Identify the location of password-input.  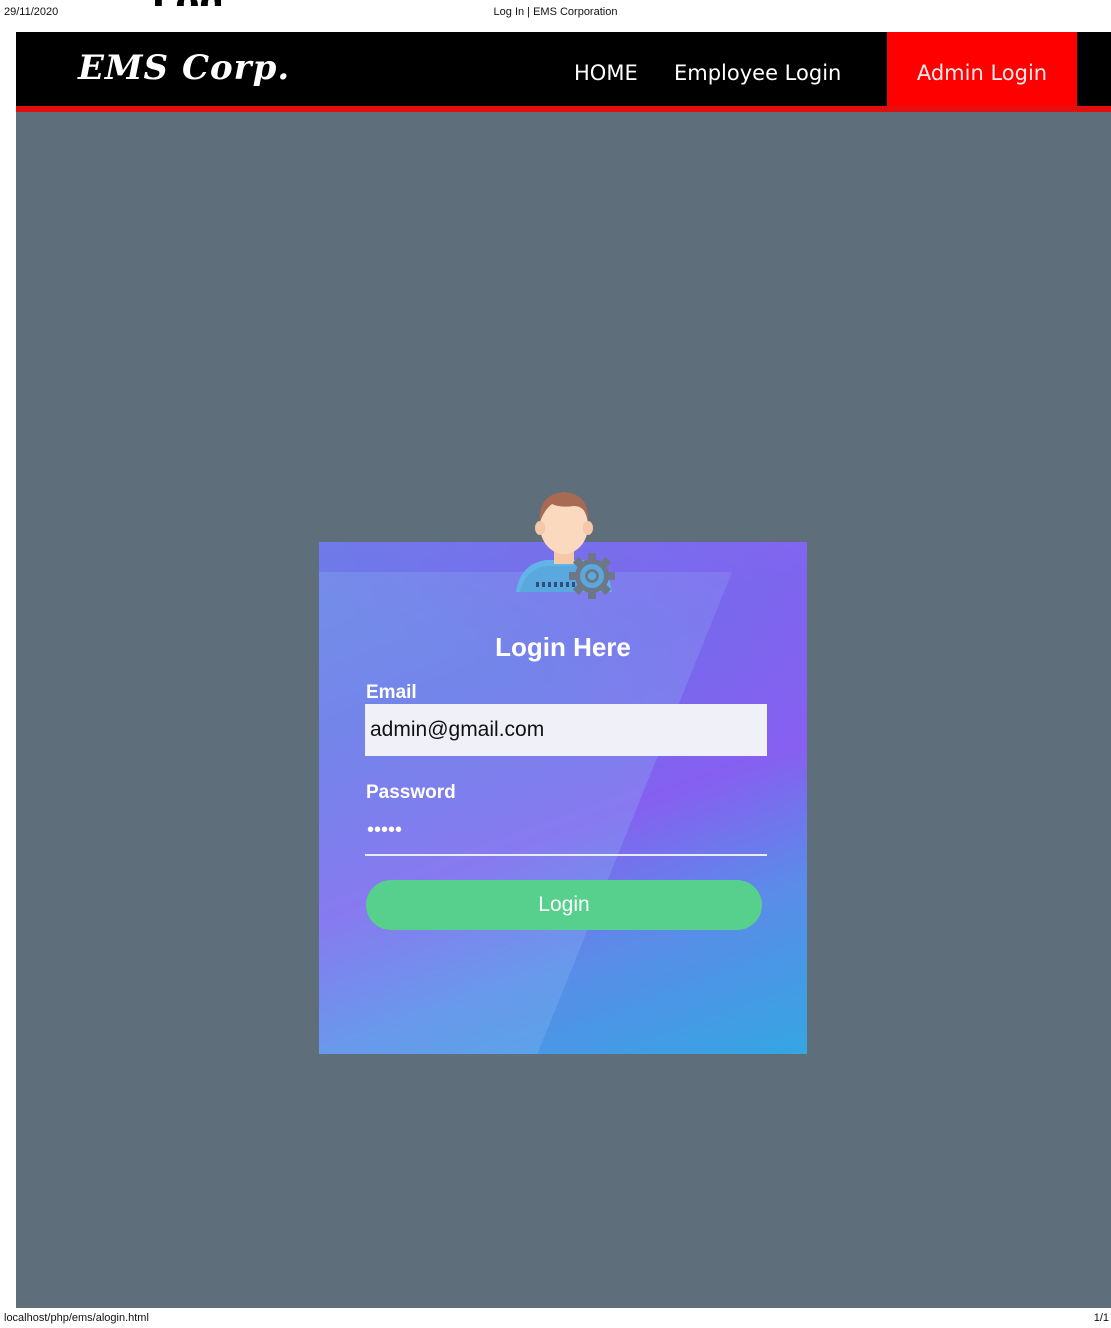
(566, 831).